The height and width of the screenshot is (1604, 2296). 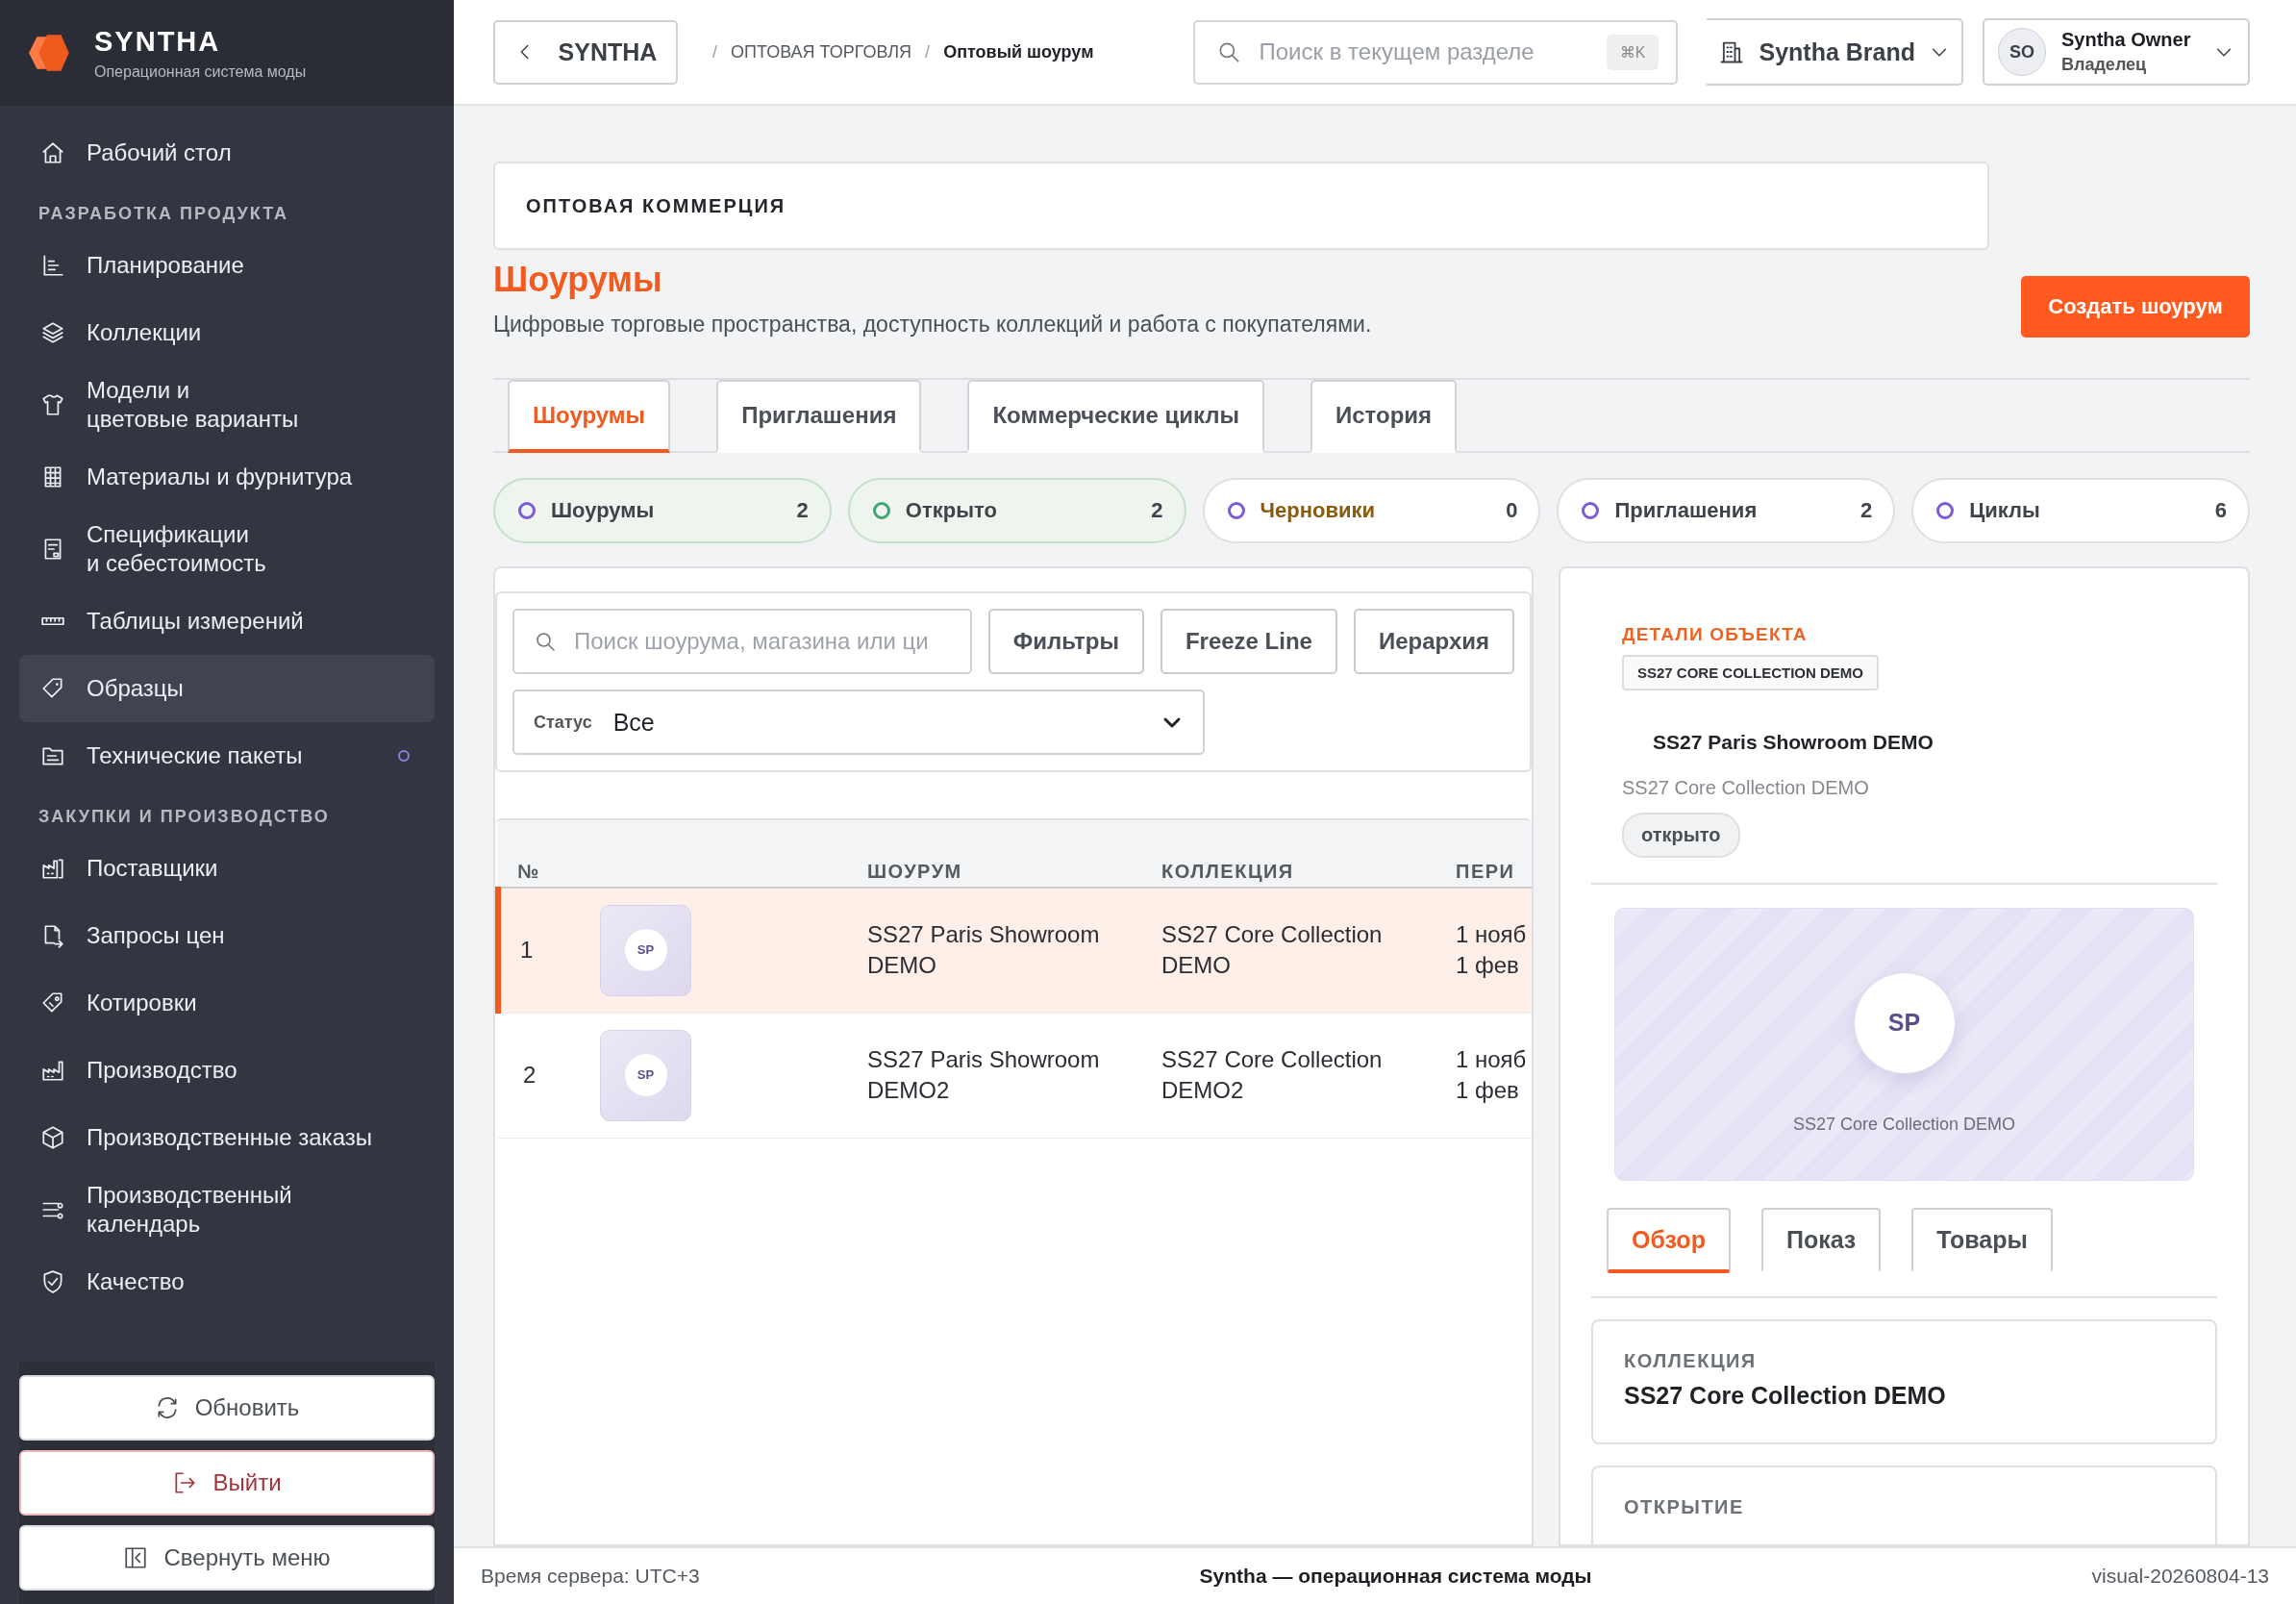 I want to click on page-subtitle: Цифровые торговые пространства, доступность коллекций и работа с покупателями., so click(x=932, y=325).